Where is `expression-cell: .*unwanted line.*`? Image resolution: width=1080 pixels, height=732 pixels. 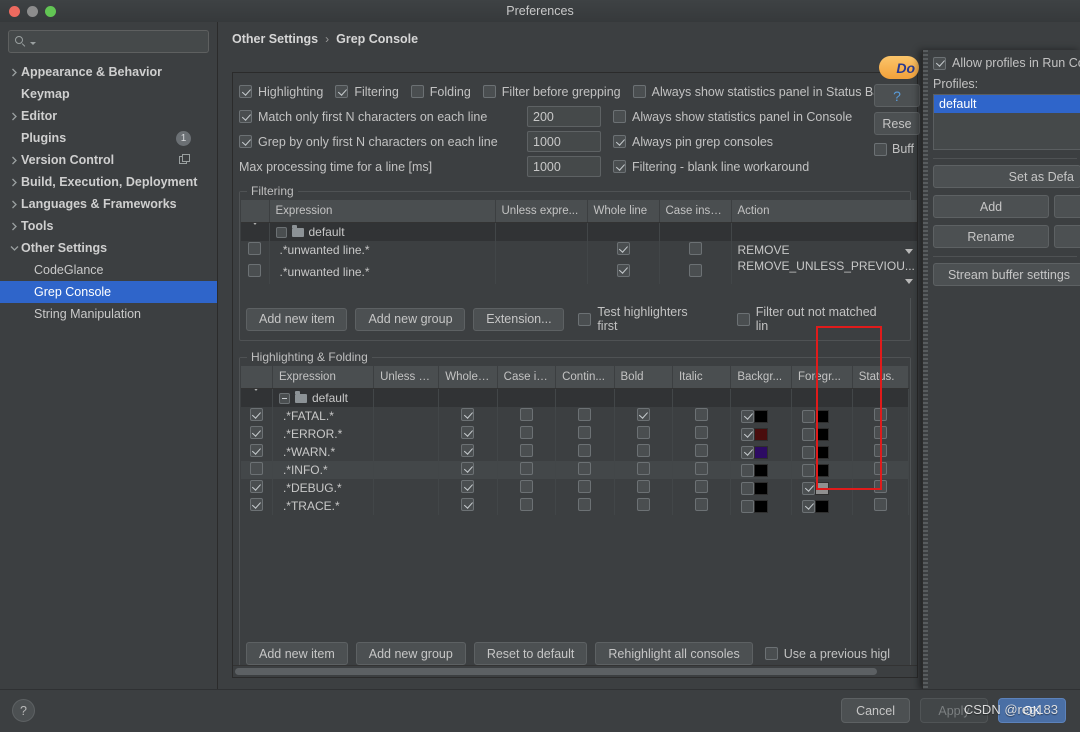
expression-cell: .*unwanted line.* is located at coordinates (382, 271).